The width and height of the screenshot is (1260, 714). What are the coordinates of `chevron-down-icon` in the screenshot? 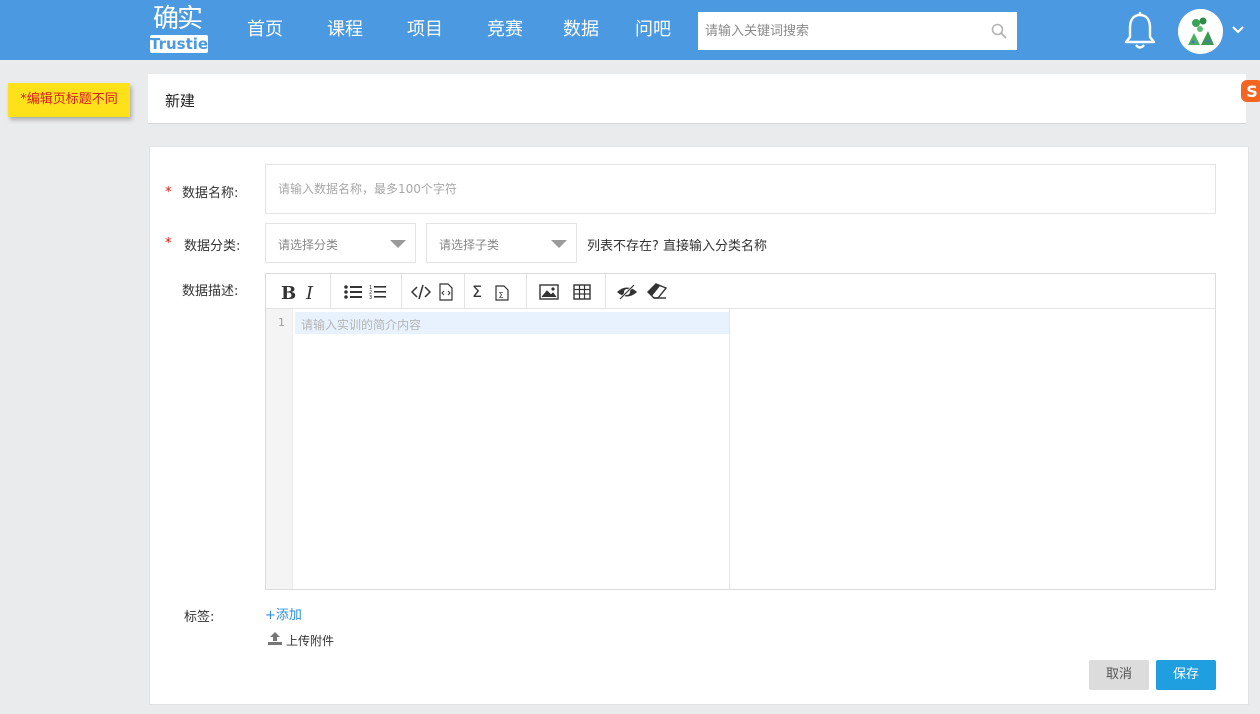 It's located at (1238, 30).